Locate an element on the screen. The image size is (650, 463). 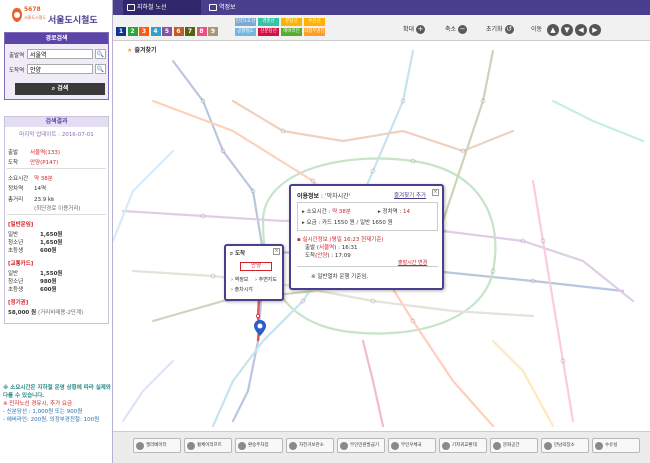
around-map-link: › 주변지도 is located at coordinates (266, 279).